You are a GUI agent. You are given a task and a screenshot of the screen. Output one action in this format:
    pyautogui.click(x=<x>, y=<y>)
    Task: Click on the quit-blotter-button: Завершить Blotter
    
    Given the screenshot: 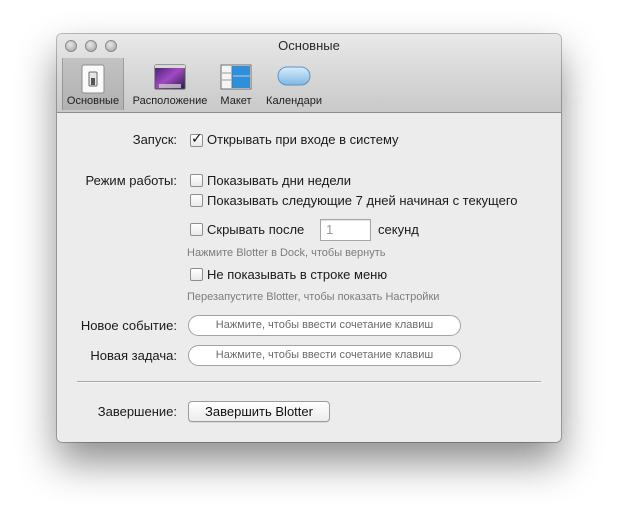 What is the action you would take?
    pyautogui.click(x=259, y=411)
    